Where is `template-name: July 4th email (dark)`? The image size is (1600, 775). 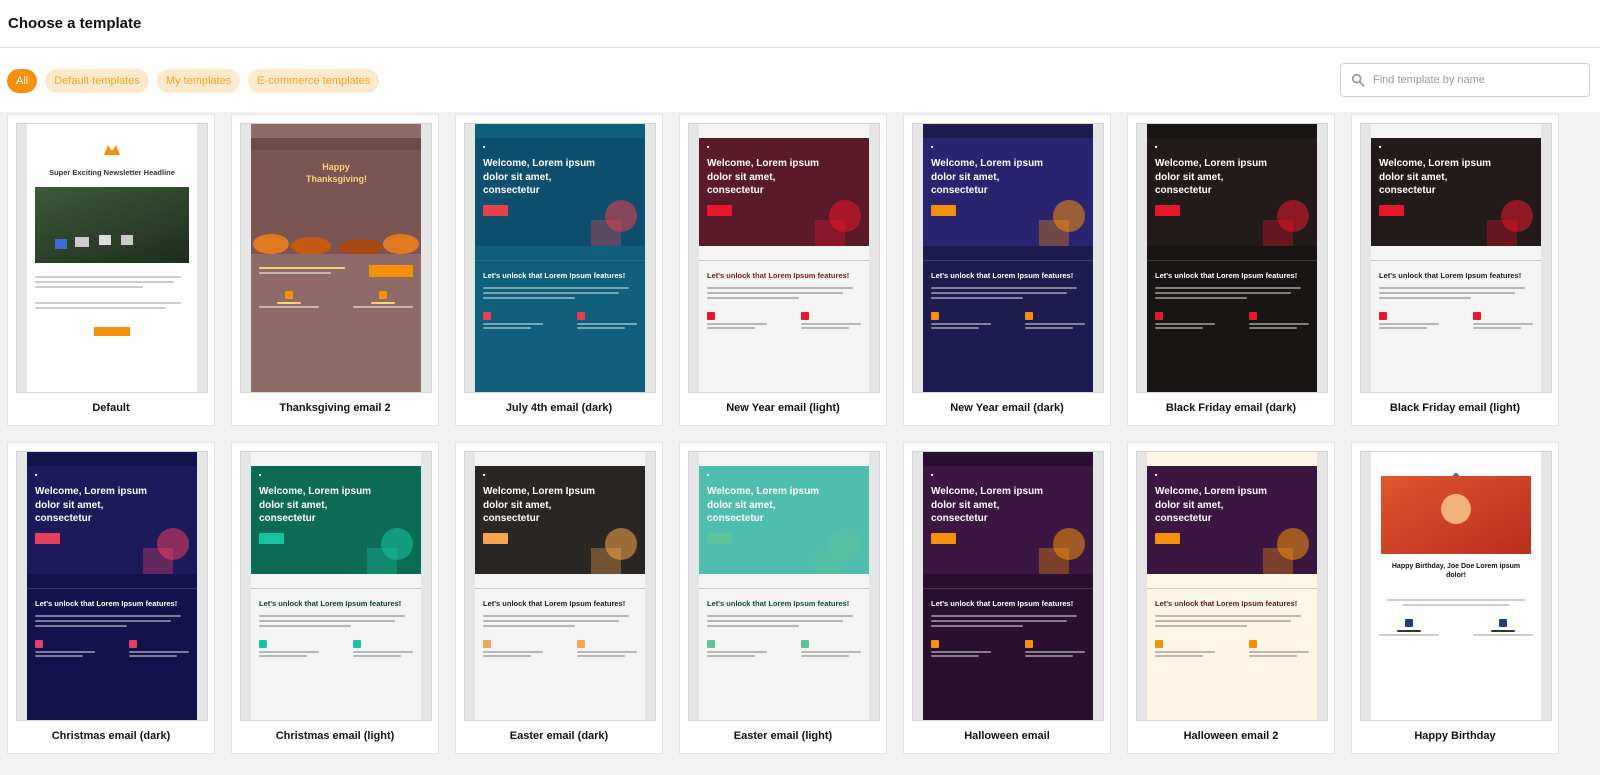 template-name: July 4th email (dark) is located at coordinates (559, 408).